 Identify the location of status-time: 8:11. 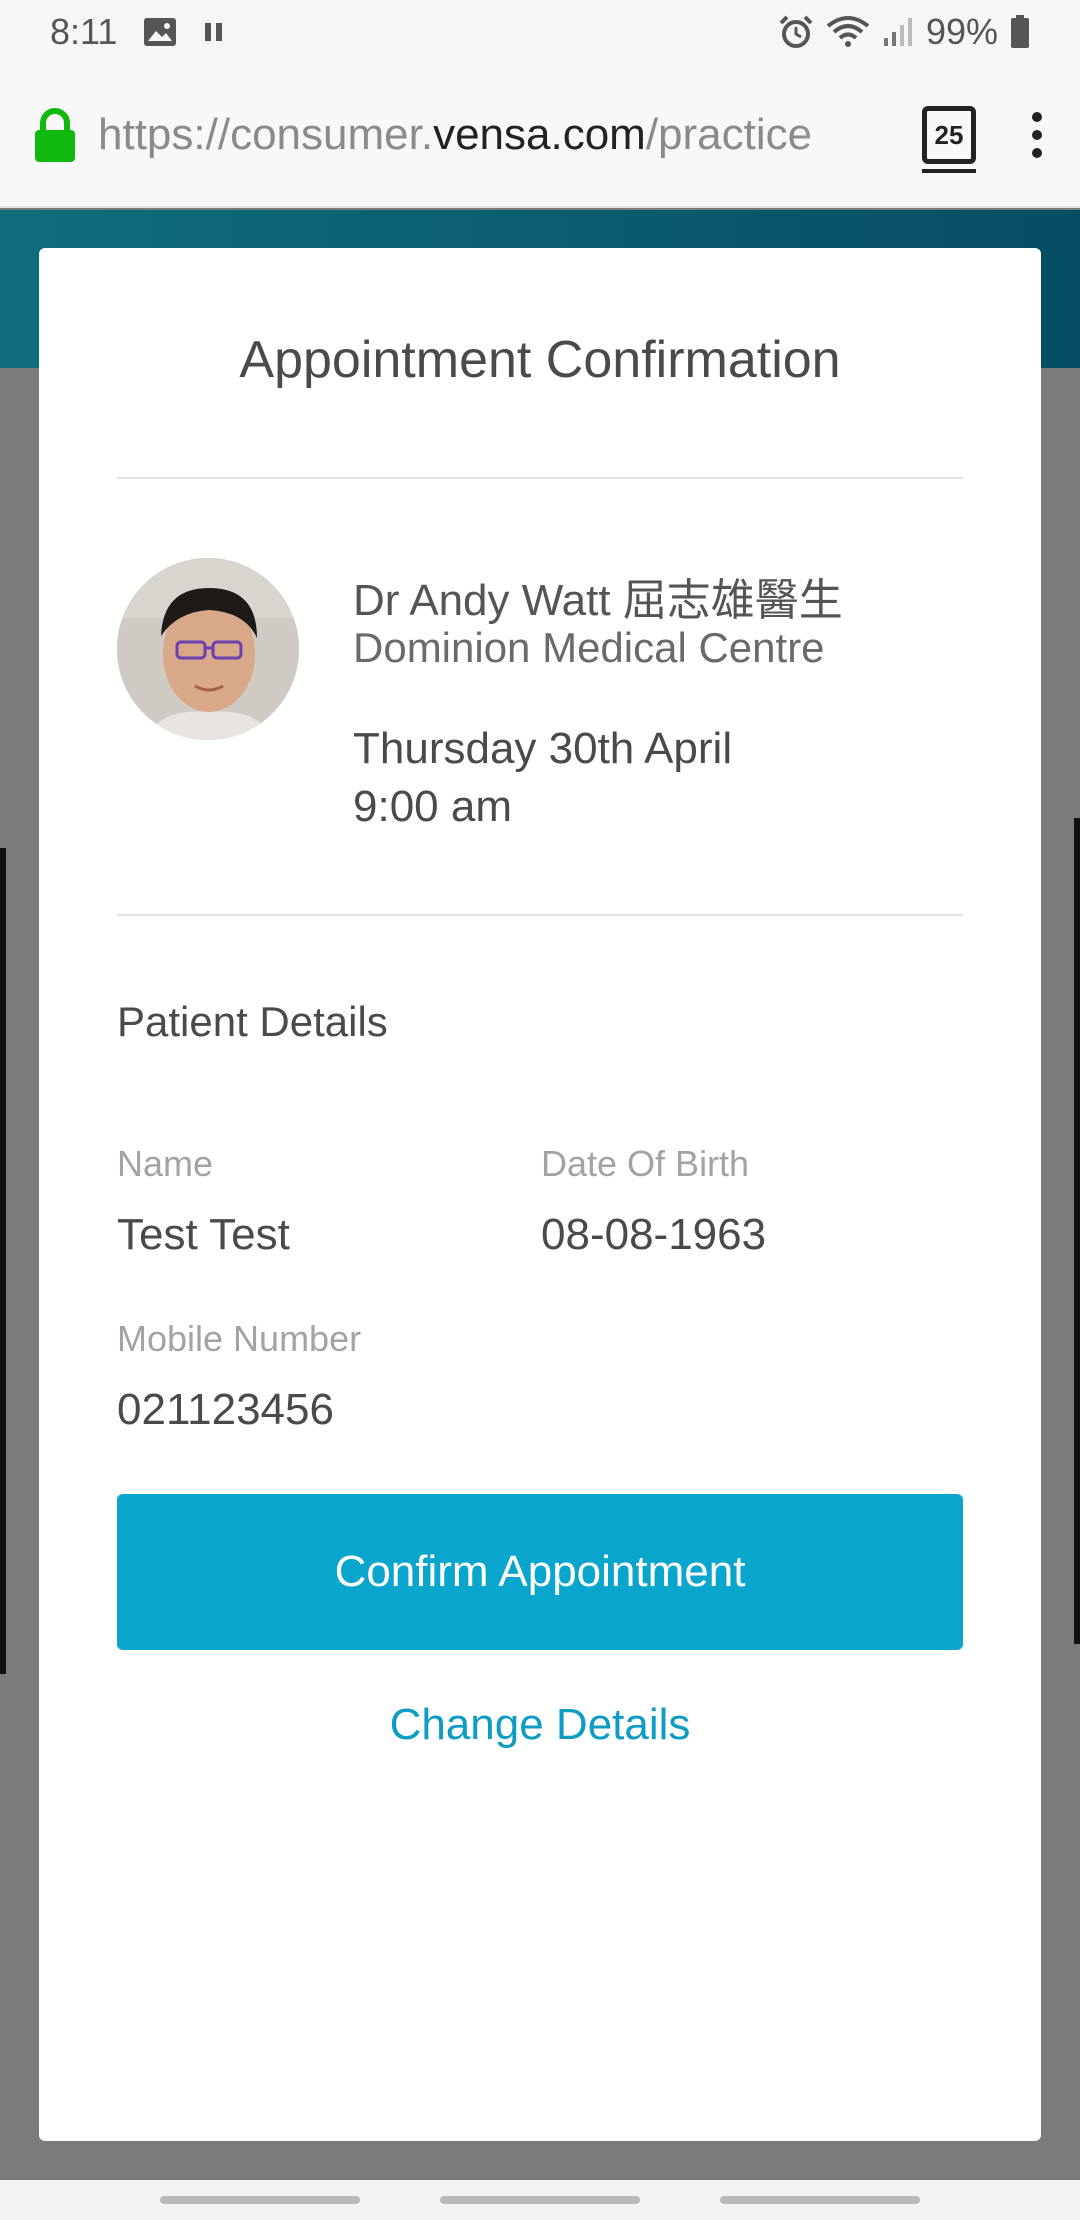
(84, 31).